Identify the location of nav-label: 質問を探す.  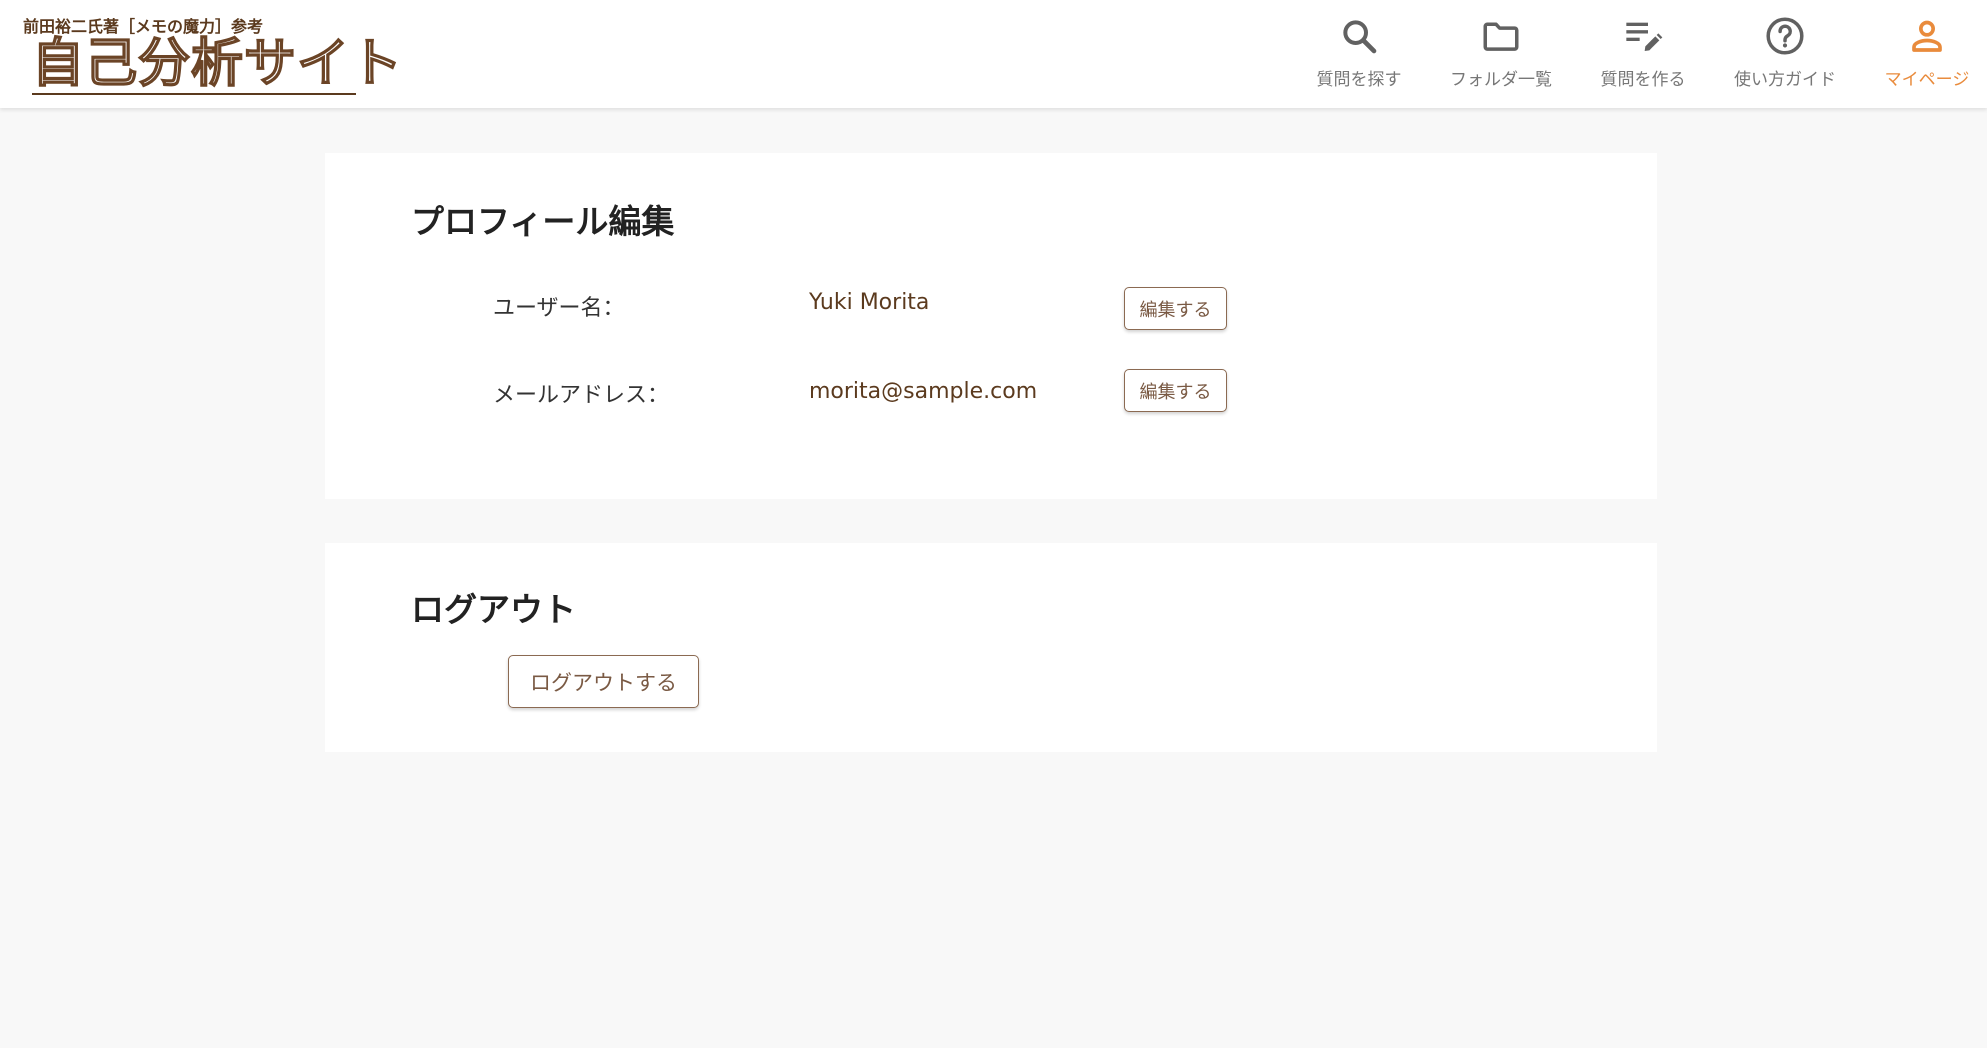
(1359, 80).